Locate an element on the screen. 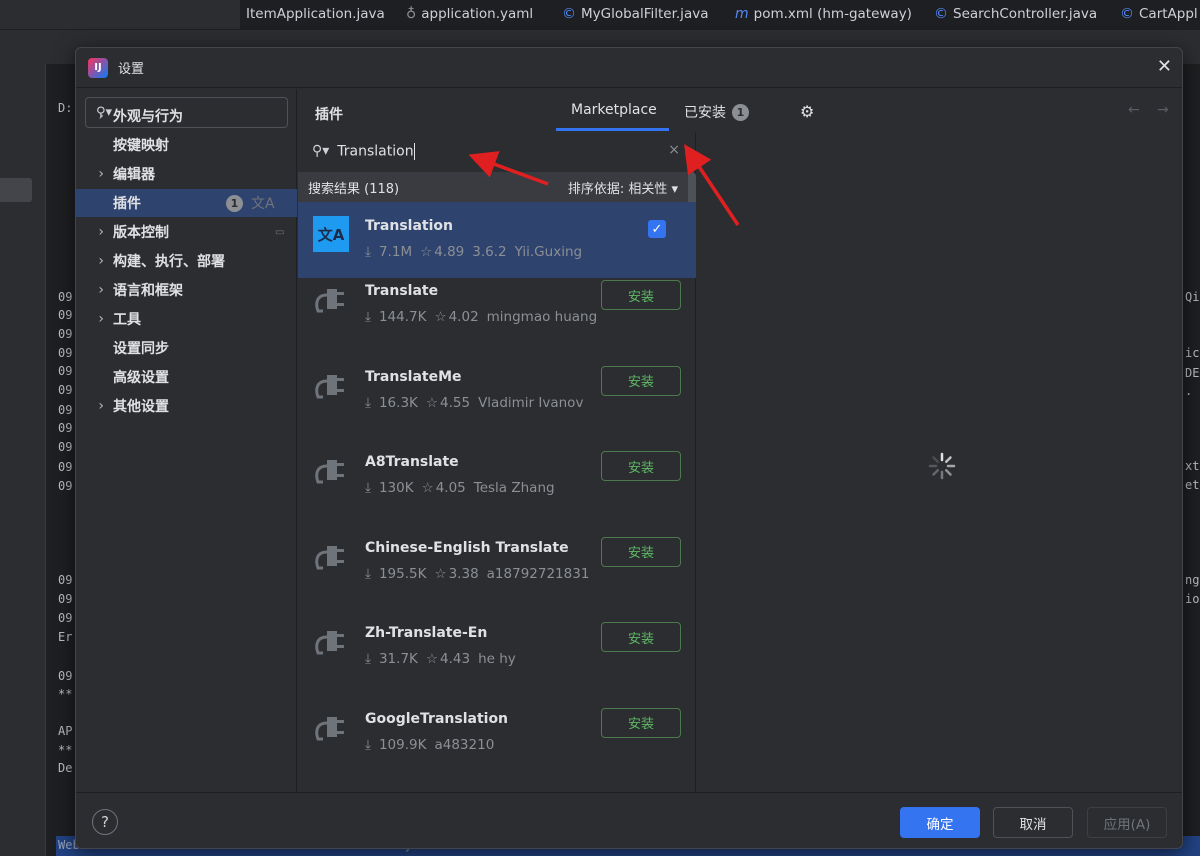 This screenshot has height=856, width=1200. author: he hy is located at coordinates (497, 659).